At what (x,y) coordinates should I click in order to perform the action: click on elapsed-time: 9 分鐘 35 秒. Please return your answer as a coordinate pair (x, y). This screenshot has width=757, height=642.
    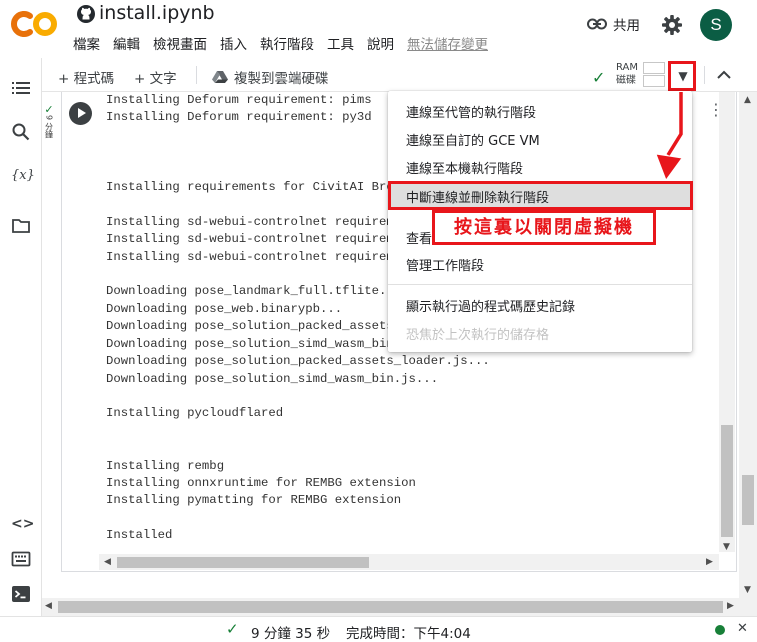
    Looking at the image, I should click on (291, 634).